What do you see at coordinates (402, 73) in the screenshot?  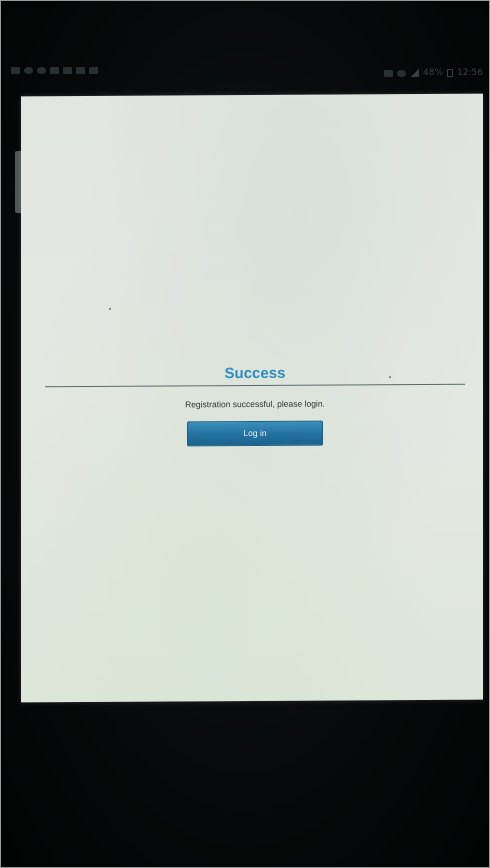 I see `wifi-icon` at bounding box center [402, 73].